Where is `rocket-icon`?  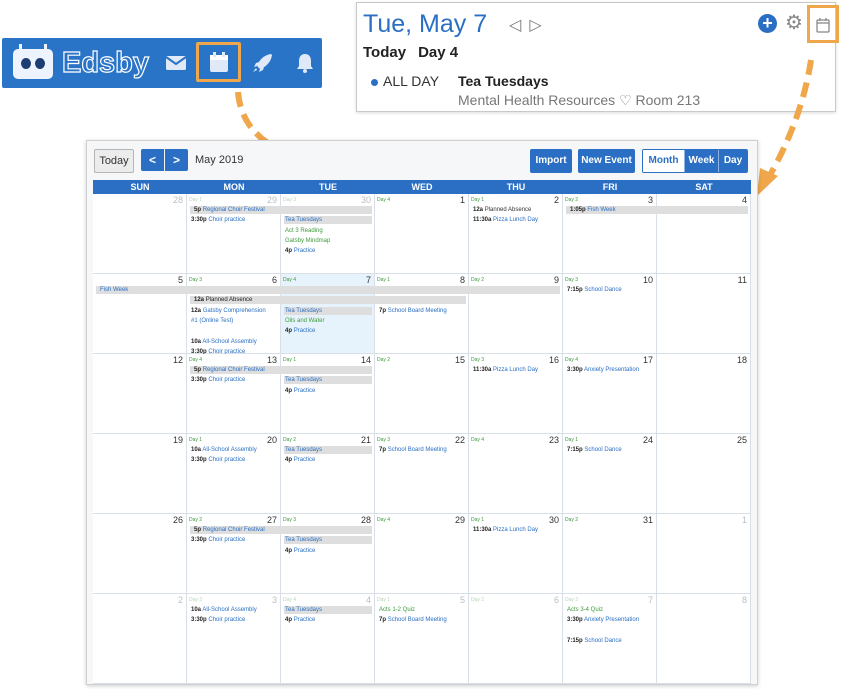 rocket-icon is located at coordinates (263, 63).